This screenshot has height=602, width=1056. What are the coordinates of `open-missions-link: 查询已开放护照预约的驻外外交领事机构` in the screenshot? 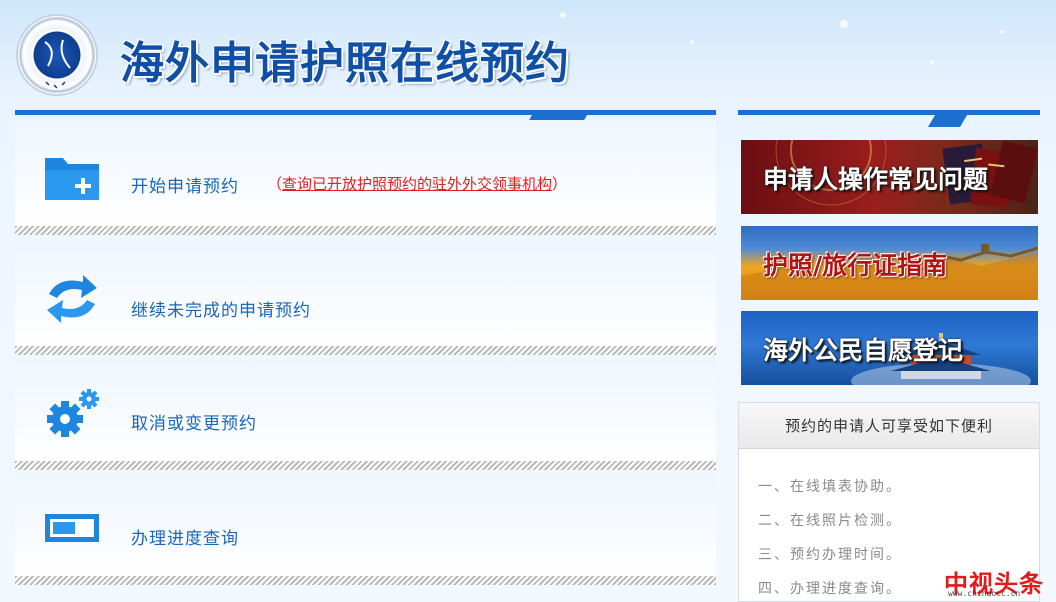 It's located at (417, 184).